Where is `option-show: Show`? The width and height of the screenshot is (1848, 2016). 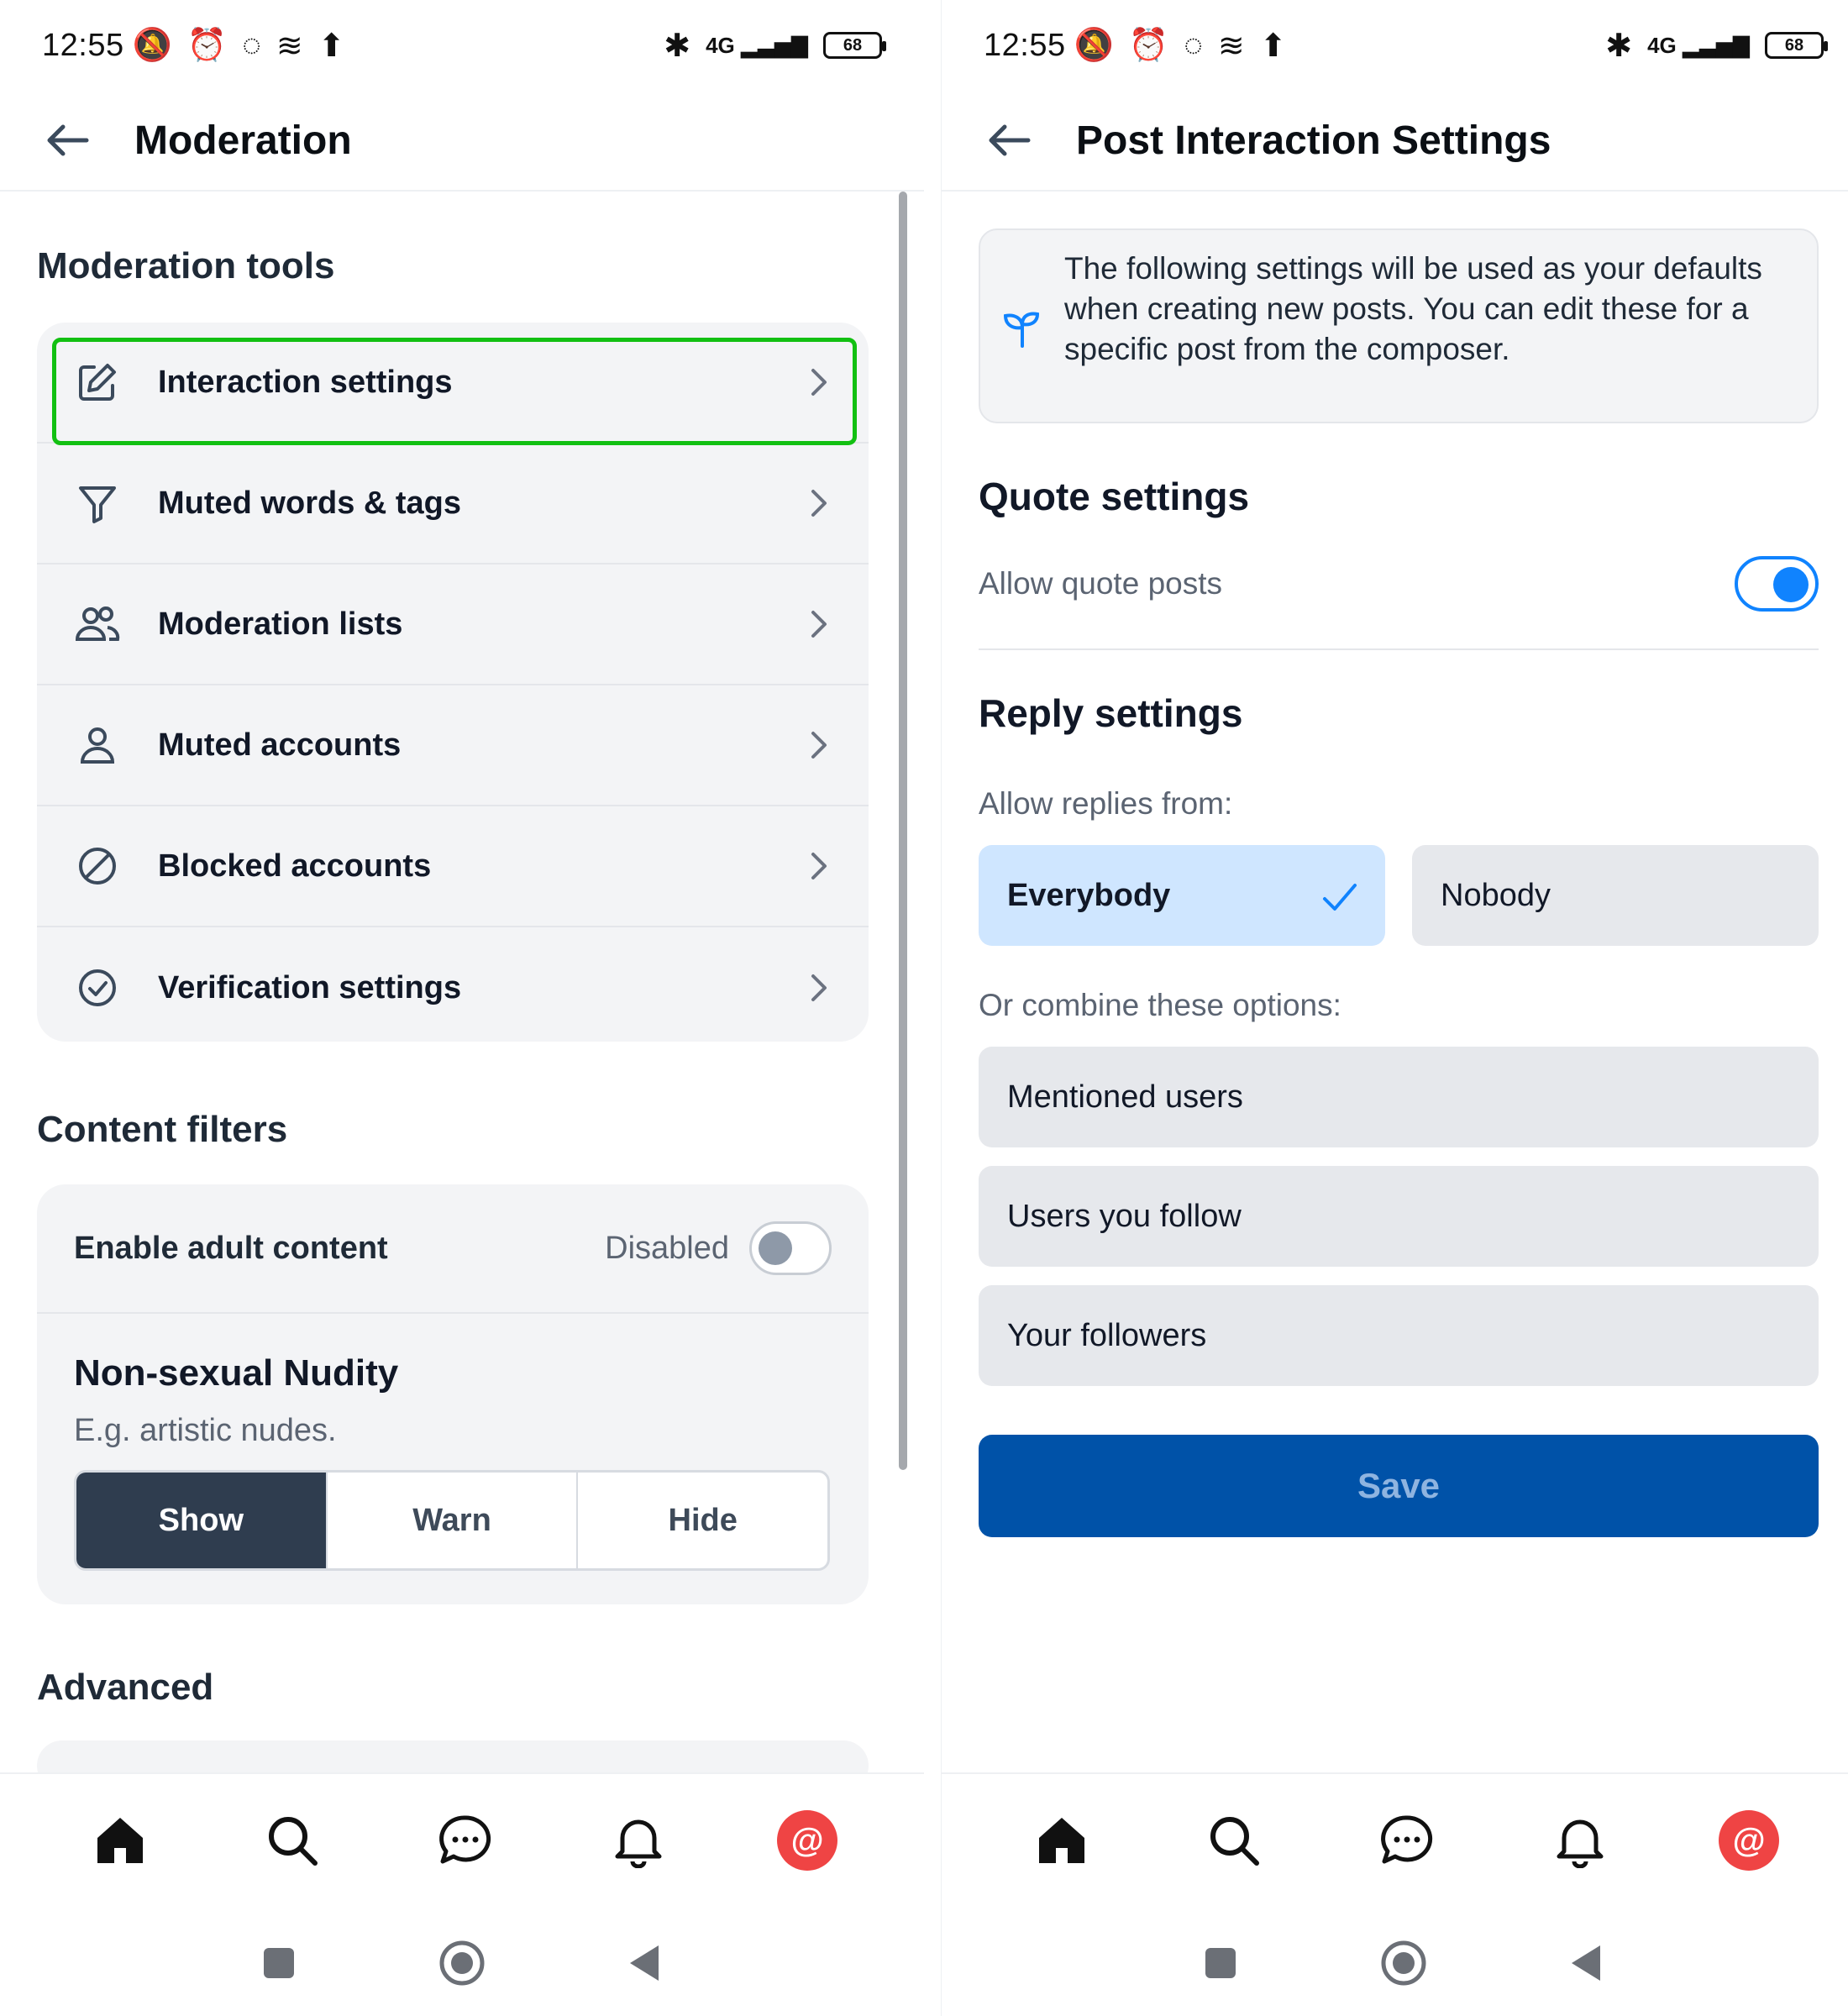 option-show: Show is located at coordinates (202, 1520).